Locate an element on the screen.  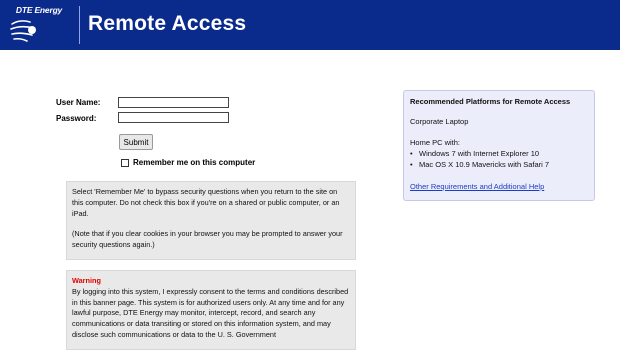
header-bar: DTE Energy Remote Access is located at coordinates (310, 25).